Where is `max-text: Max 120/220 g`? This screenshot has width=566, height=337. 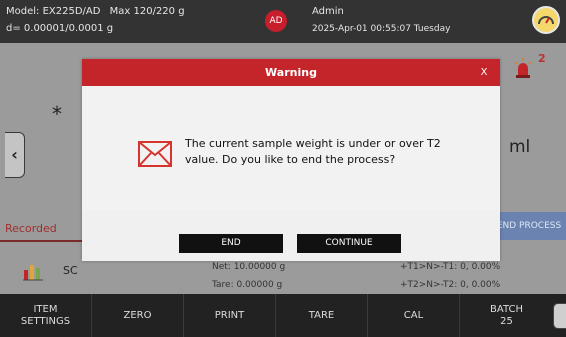 max-text: Max 120/220 g is located at coordinates (147, 11).